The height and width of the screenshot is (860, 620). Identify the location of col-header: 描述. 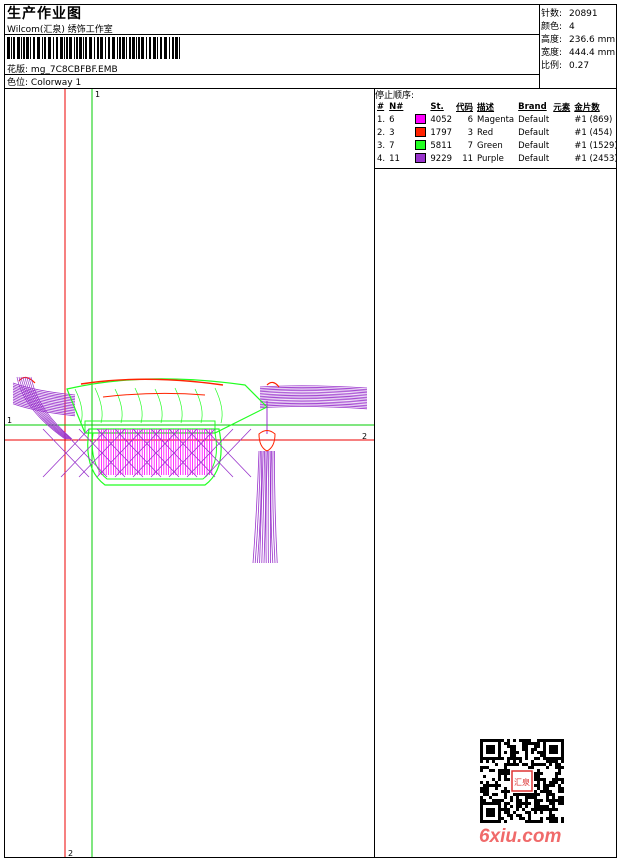
(486, 108).